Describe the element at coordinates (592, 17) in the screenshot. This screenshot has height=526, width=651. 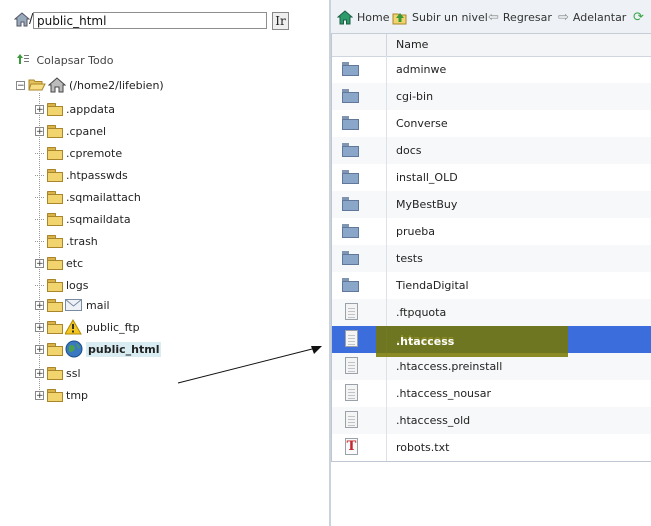
I see `forward-button: ⇨ Adelantar` at that location.